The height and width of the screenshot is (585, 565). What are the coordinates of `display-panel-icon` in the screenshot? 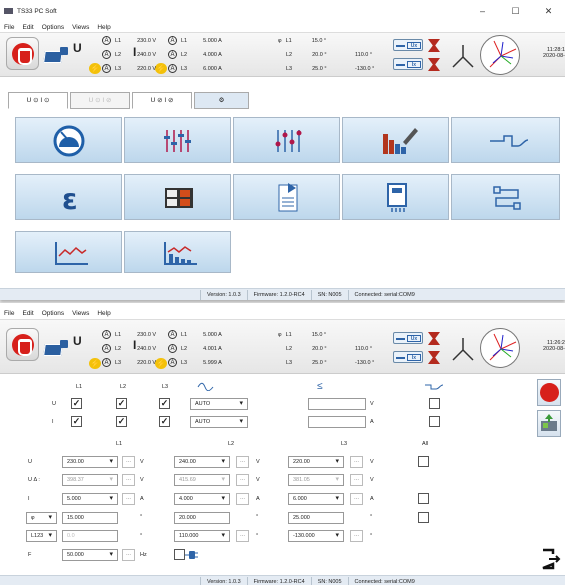 It's located at (179, 198).